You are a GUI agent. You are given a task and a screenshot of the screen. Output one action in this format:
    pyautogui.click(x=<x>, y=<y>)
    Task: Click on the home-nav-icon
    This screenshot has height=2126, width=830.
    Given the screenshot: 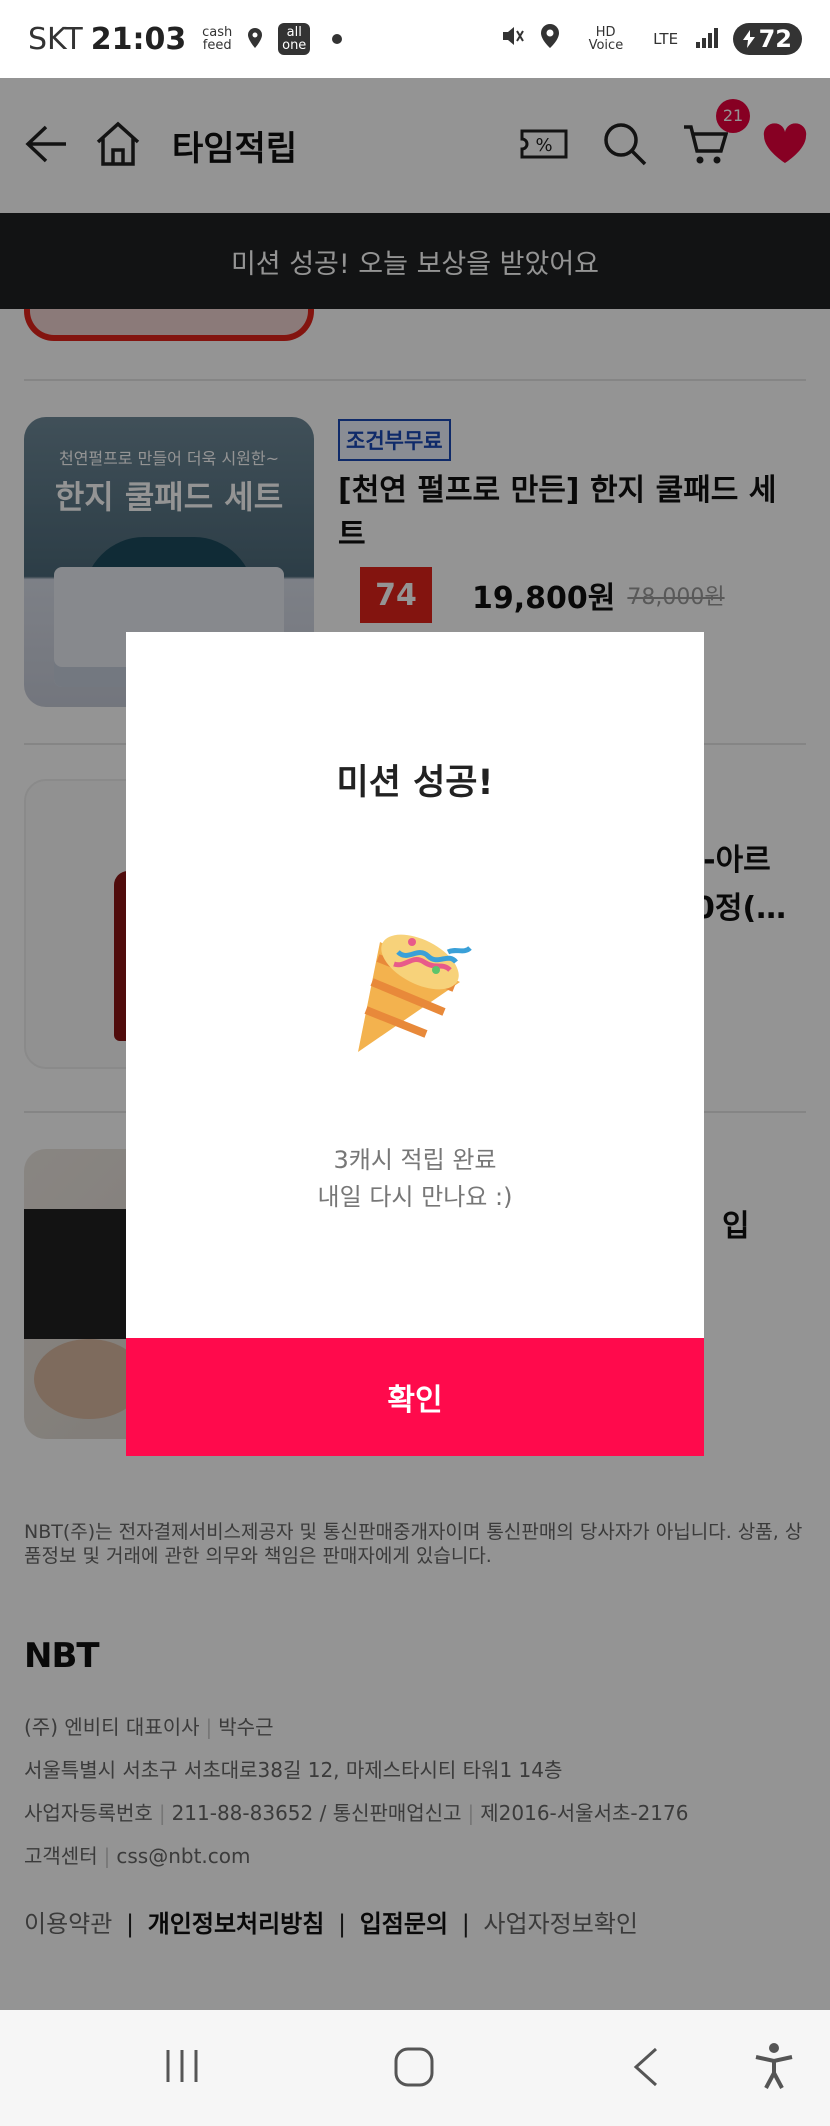 What is the action you would take?
    pyautogui.click(x=414, y=2069)
    